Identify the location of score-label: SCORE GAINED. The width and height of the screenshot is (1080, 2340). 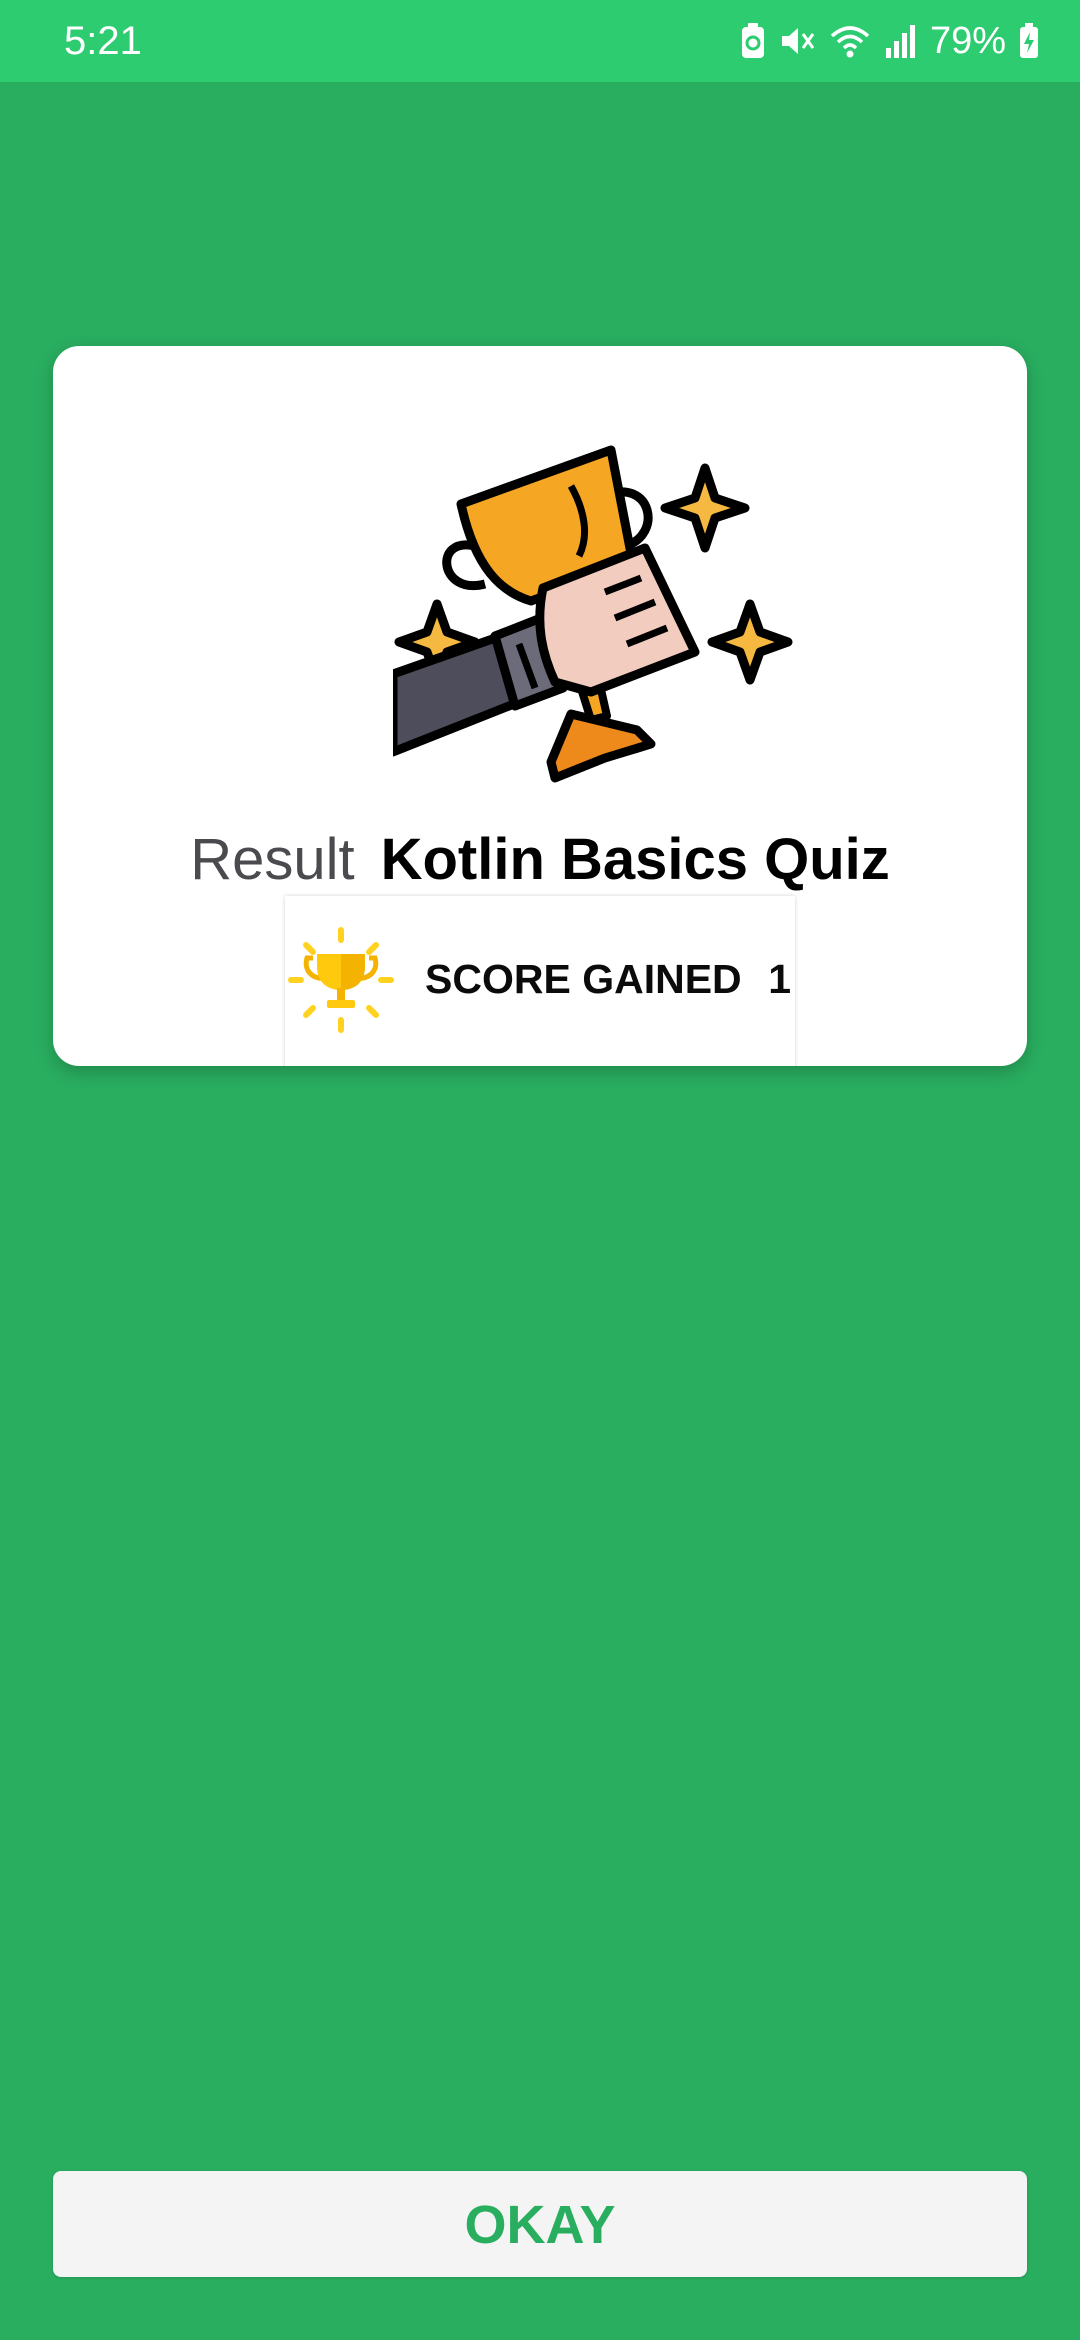
(583, 979).